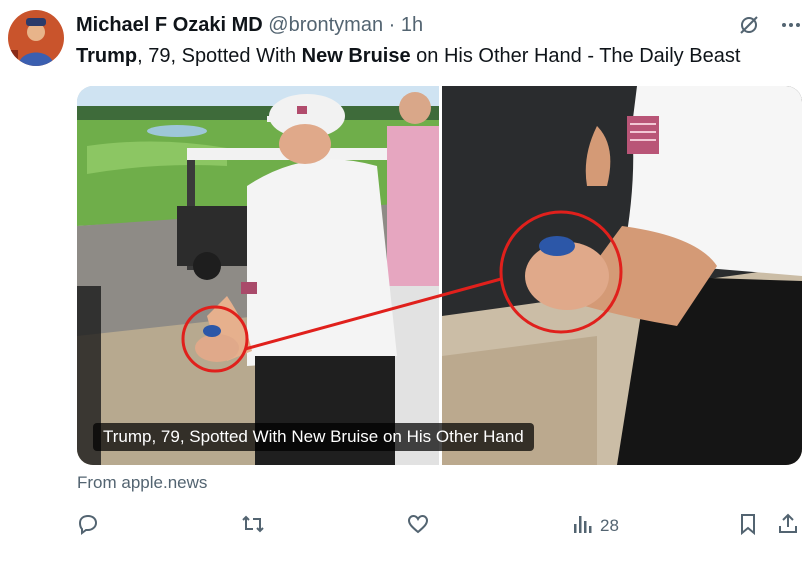  What do you see at coordinates (791, 25) in the screenshot?
I see `more-icon` at bounding box center [791, 25].